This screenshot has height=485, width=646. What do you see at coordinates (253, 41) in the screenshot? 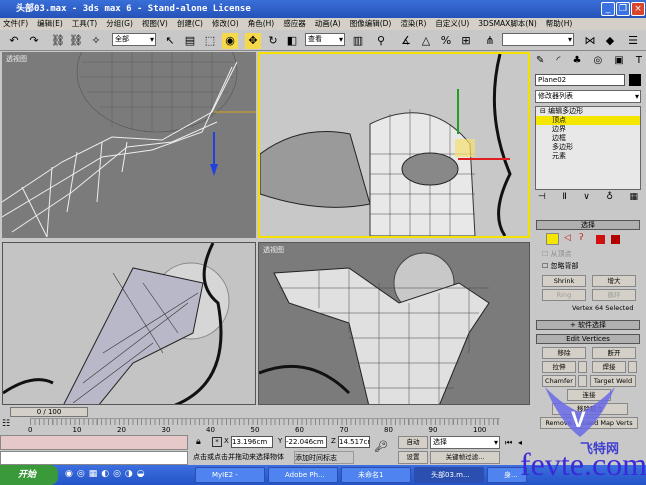
I see `move-icon: ✥` at bounding box center [253, 41].